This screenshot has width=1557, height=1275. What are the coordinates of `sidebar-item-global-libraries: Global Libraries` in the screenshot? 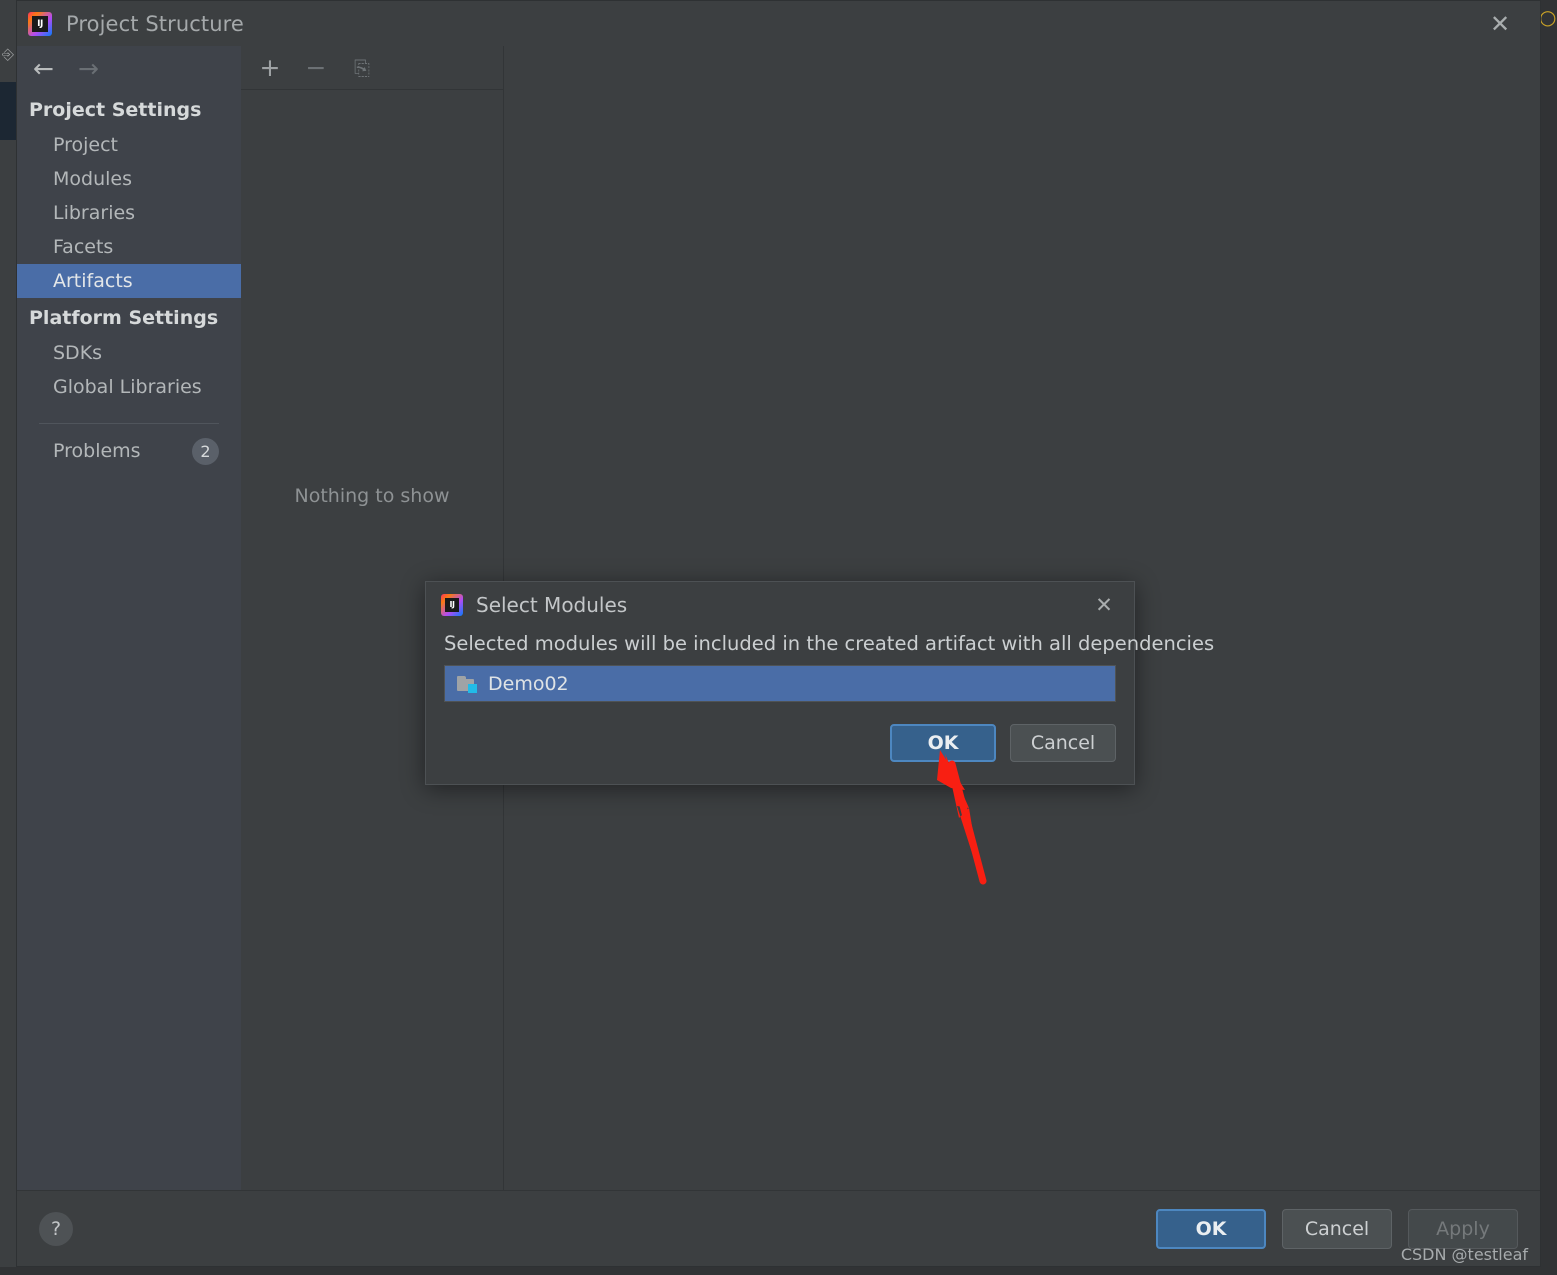 It's located at (129, 387).